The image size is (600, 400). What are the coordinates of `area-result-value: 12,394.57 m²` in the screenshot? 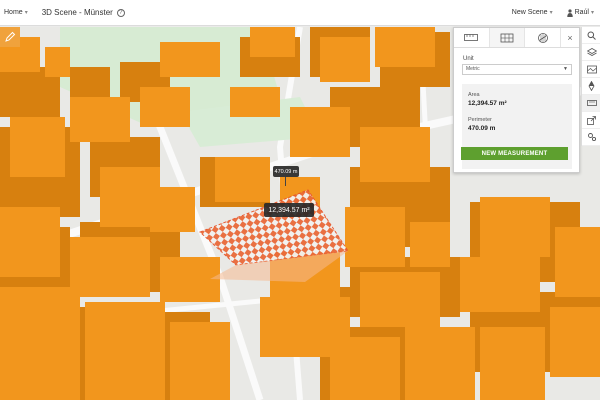 It's located at (487, 103).